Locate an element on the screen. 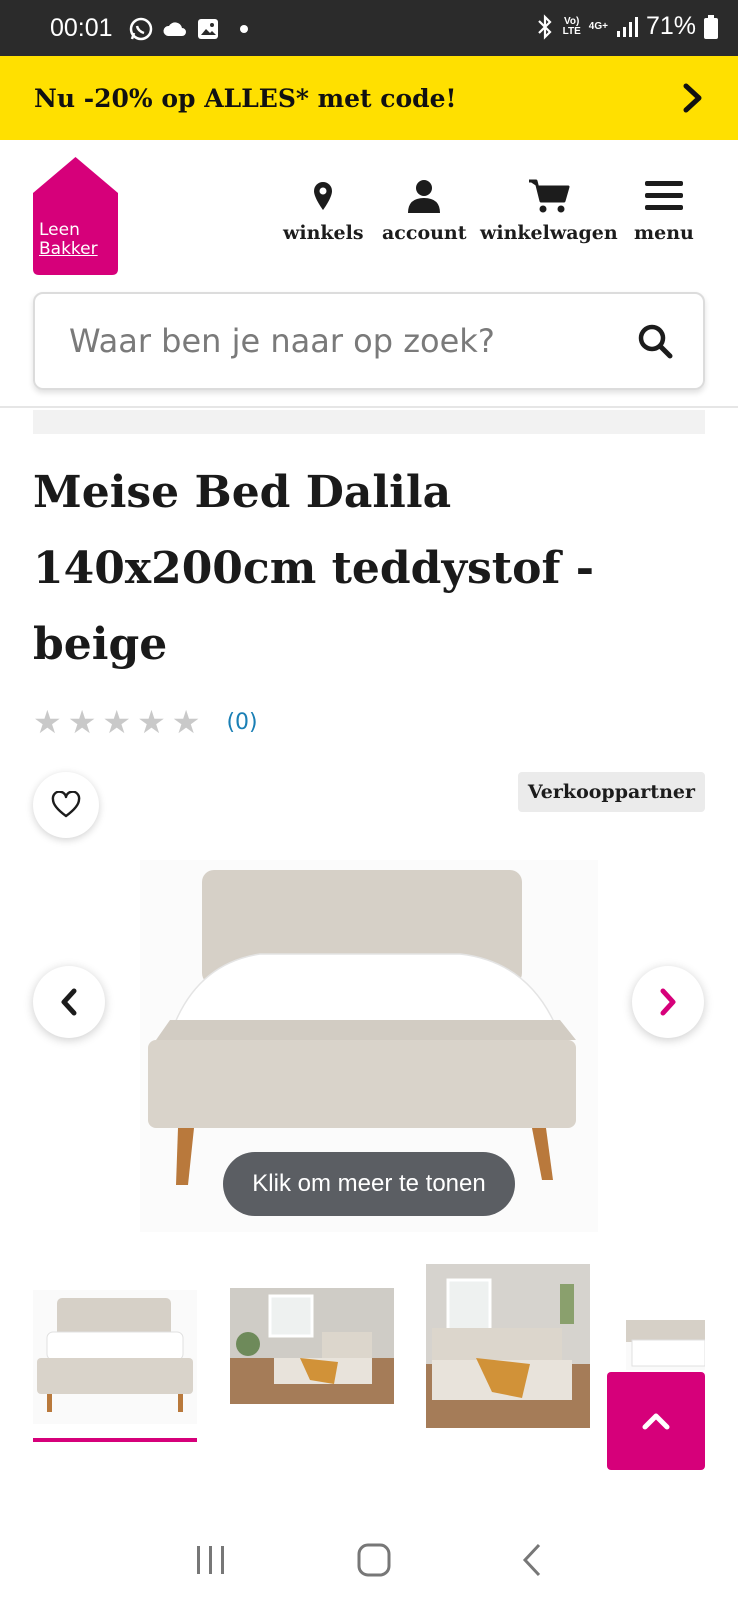 The image size is (738, 1600). home-icon is located at coordinates (374, 1560).